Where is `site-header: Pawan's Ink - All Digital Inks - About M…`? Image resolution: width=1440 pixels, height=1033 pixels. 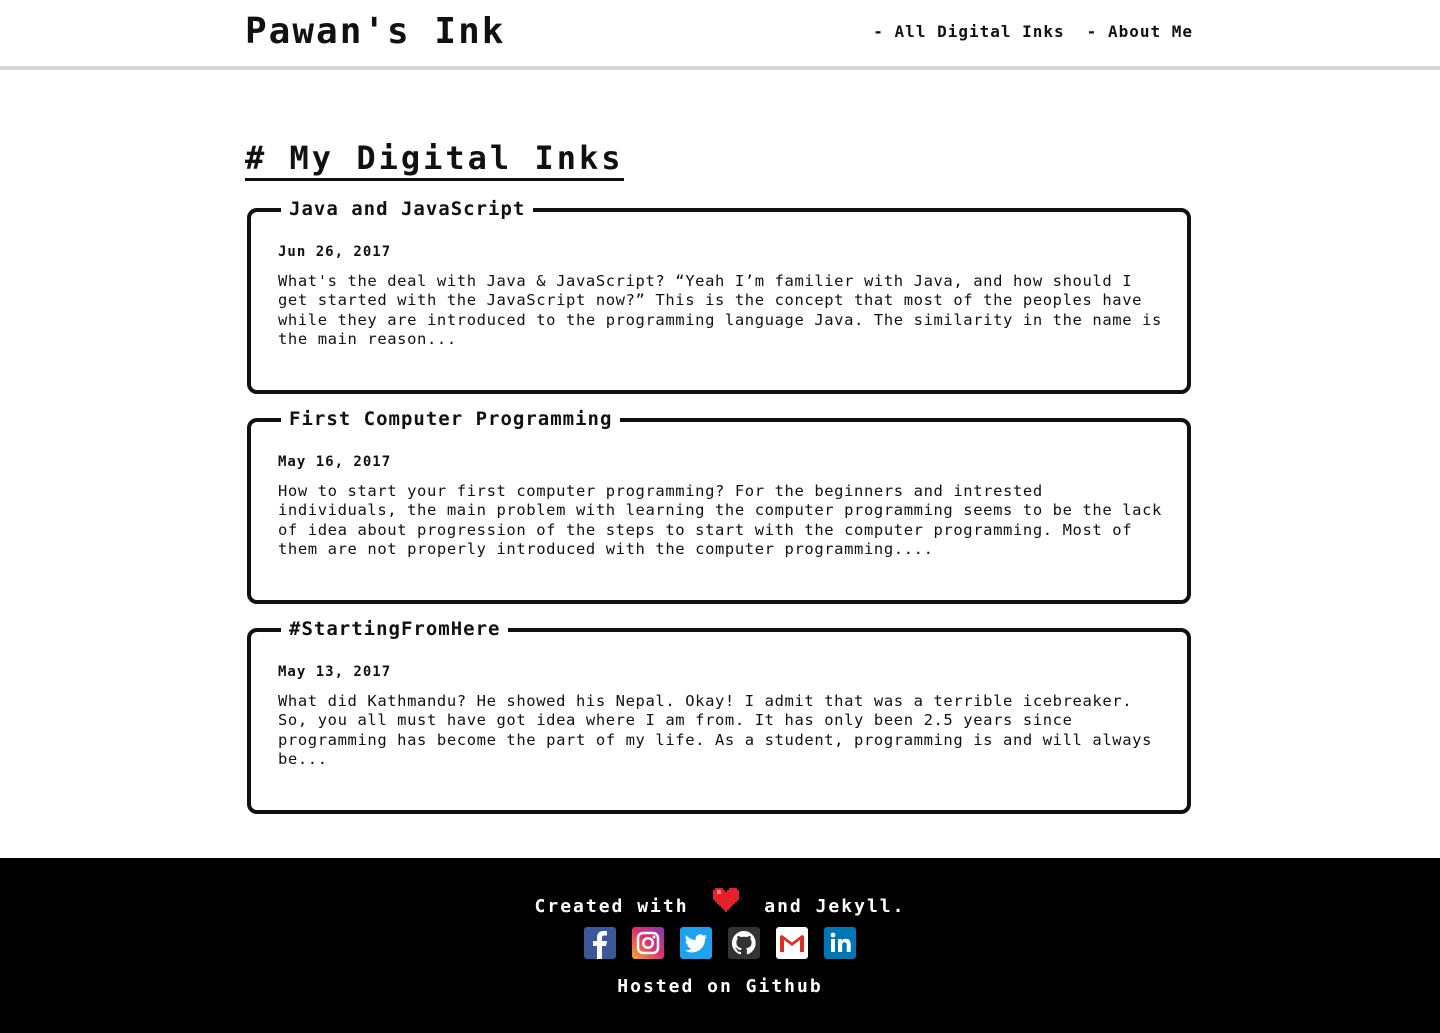 site-header: Pawan's Ink - All Digital Inks - About M… is located at coordinates (720, 35).